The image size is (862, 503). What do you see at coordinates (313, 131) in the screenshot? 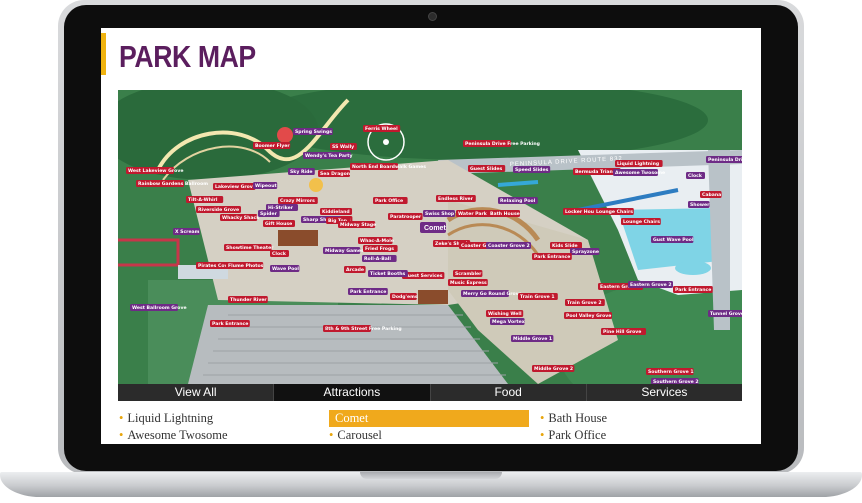
I see `map-label-tag: Spring Swings` at bounding box center [313, 131].